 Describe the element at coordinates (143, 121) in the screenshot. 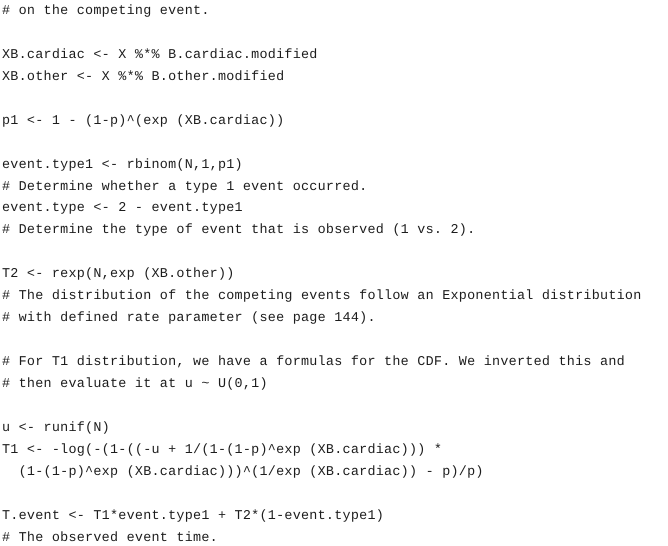

I see `code-line: p1 <- 1 - (1-p)^(exp (XB.cardiac))` at that location.